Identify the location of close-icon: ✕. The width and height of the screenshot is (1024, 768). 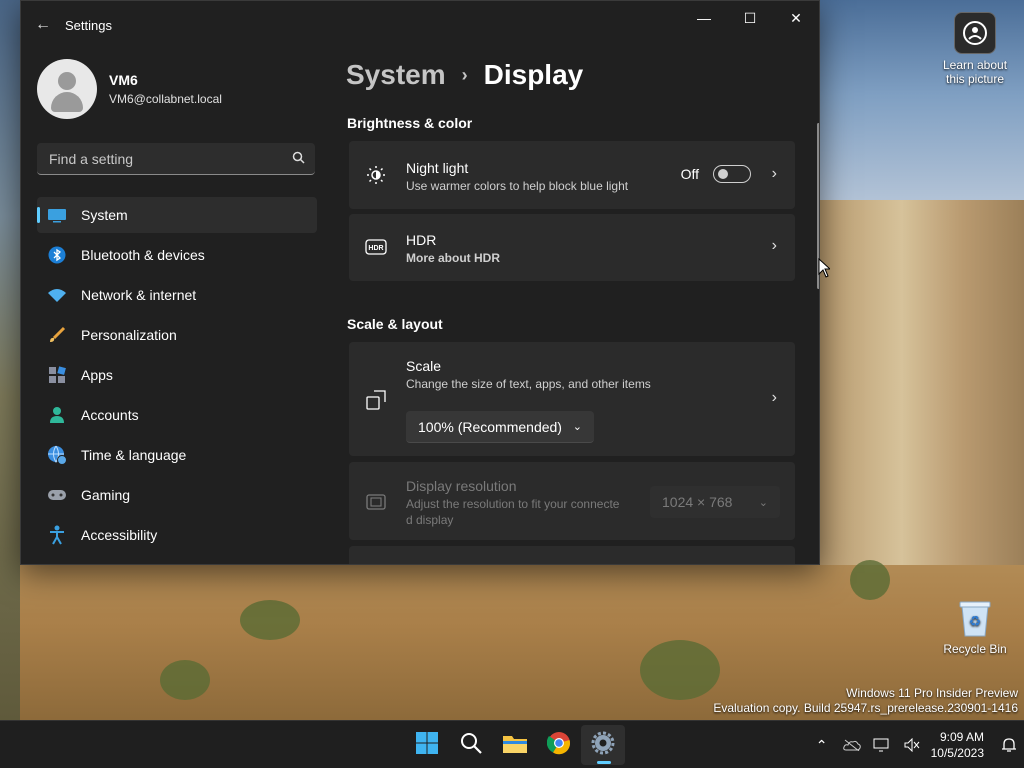
(796, 17).